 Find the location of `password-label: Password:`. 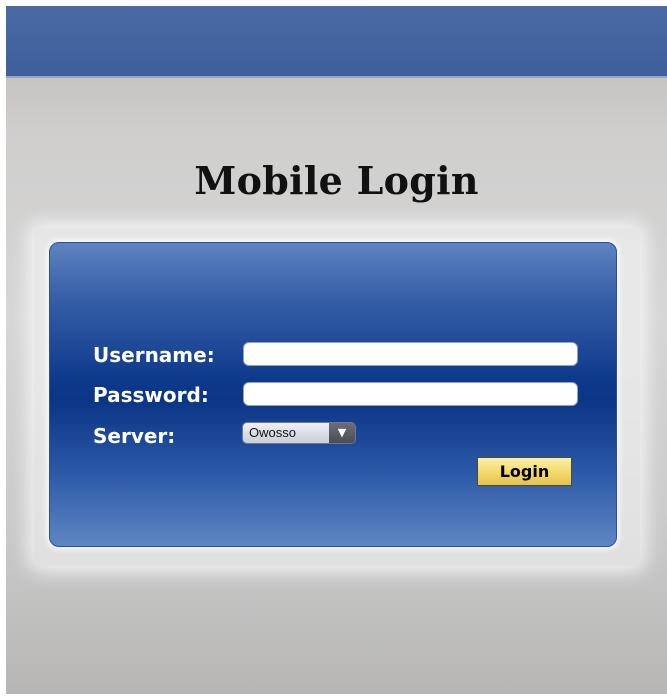

password-label: Password: is located at coordinates (151, 395).